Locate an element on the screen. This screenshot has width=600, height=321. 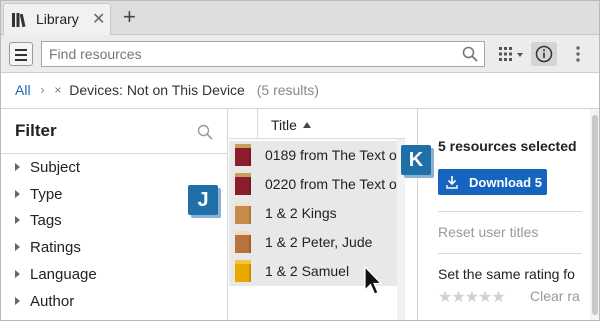
facet-label: Language is located at coordinates (63, 274).